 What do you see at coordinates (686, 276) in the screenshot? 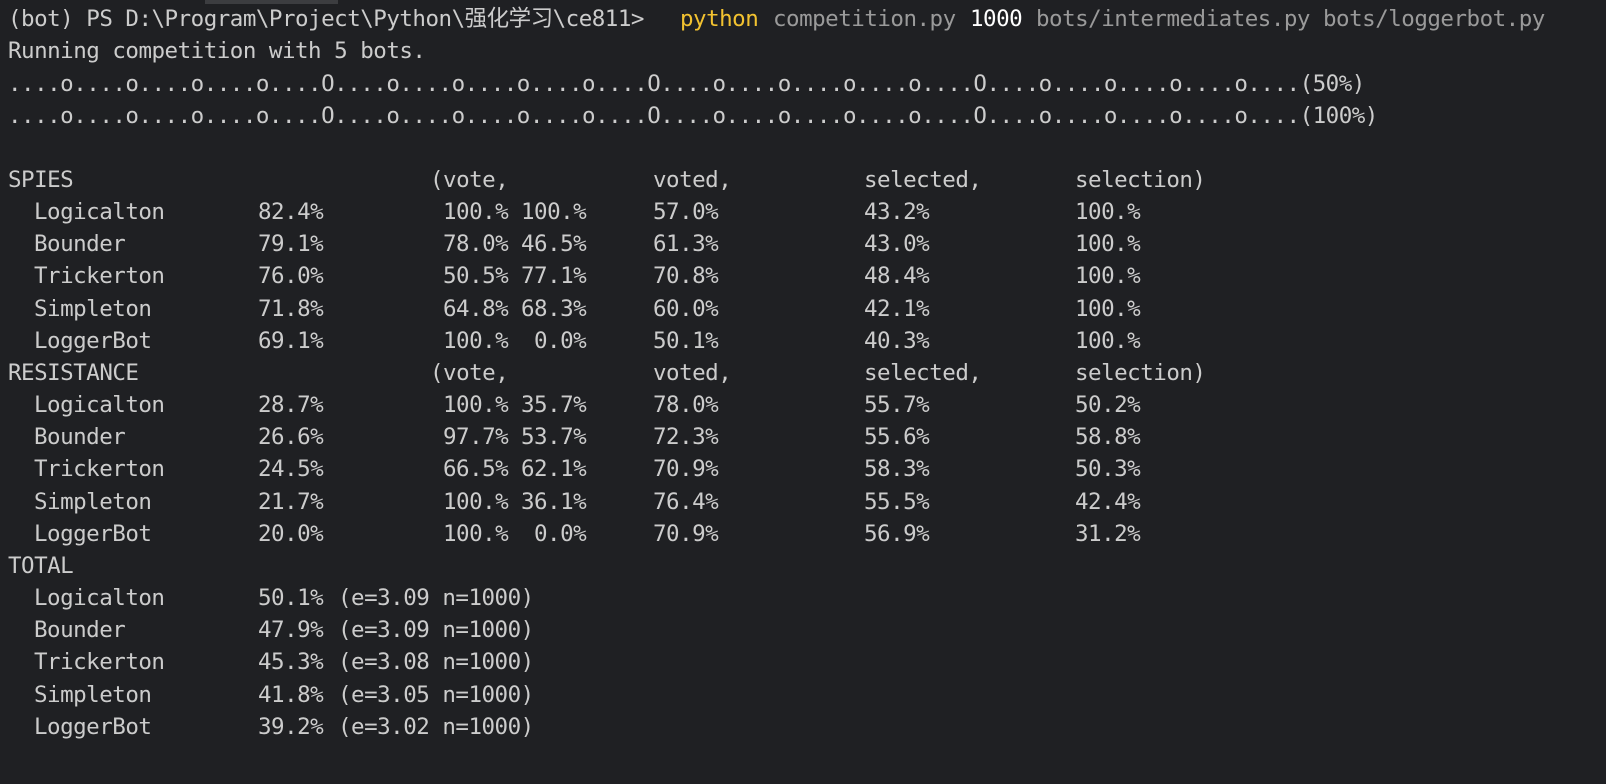
I see `voted-value: 70.8%` at bounding box center [686, 276].